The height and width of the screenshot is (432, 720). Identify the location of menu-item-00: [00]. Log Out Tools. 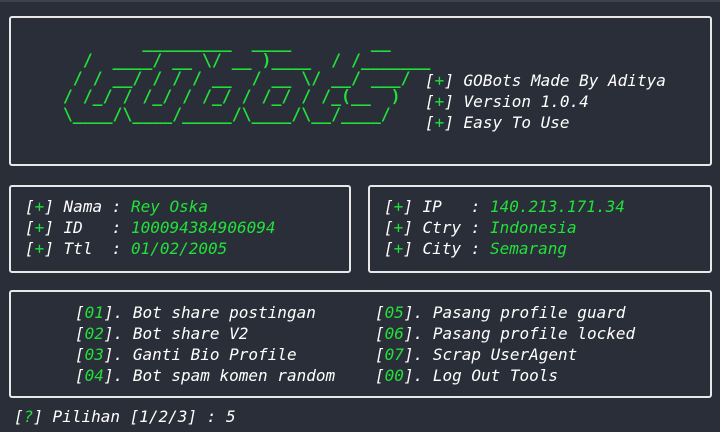
(466, 375).